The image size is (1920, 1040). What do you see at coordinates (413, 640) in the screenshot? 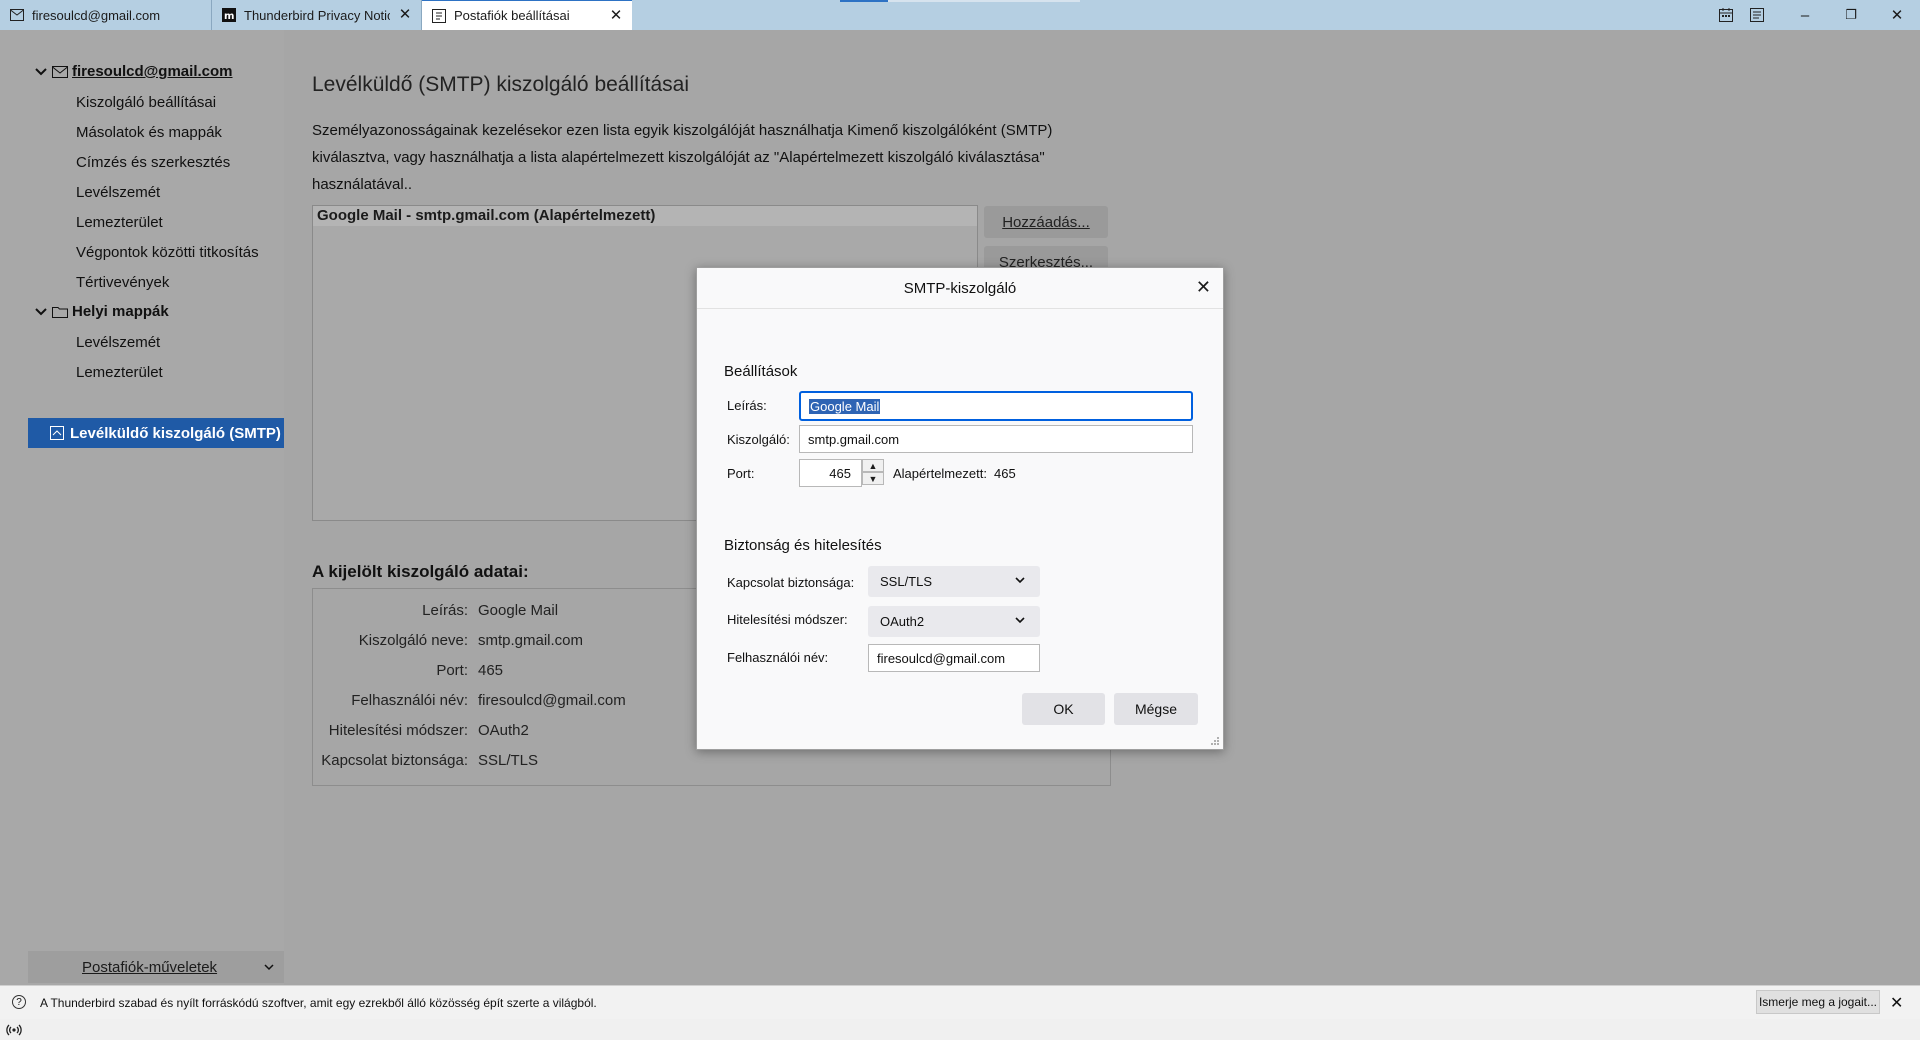
I see `detail-label: Kiszolgáló neve:` at bounding box center [413, 640].